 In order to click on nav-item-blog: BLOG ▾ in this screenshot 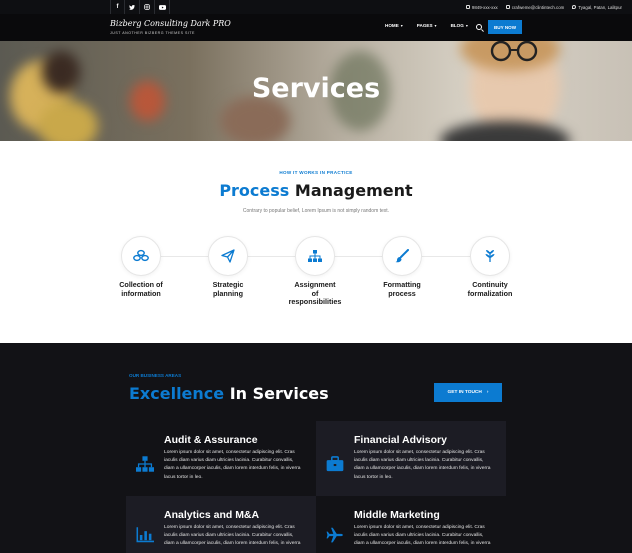, I will do `click(459, 25)`.